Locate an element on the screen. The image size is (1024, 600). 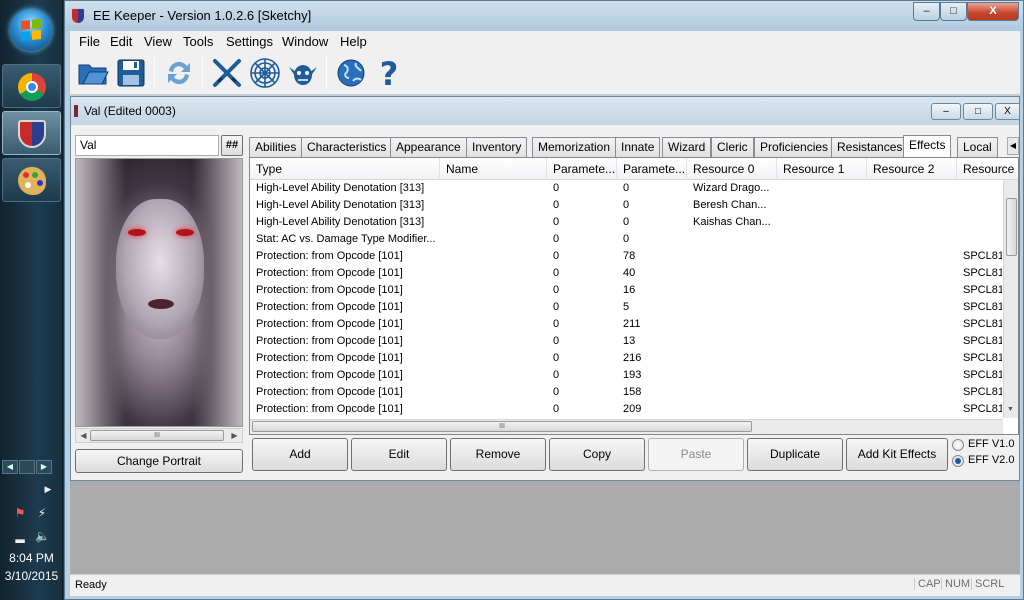
minimize-button: – is located at coordinates (926, 11).